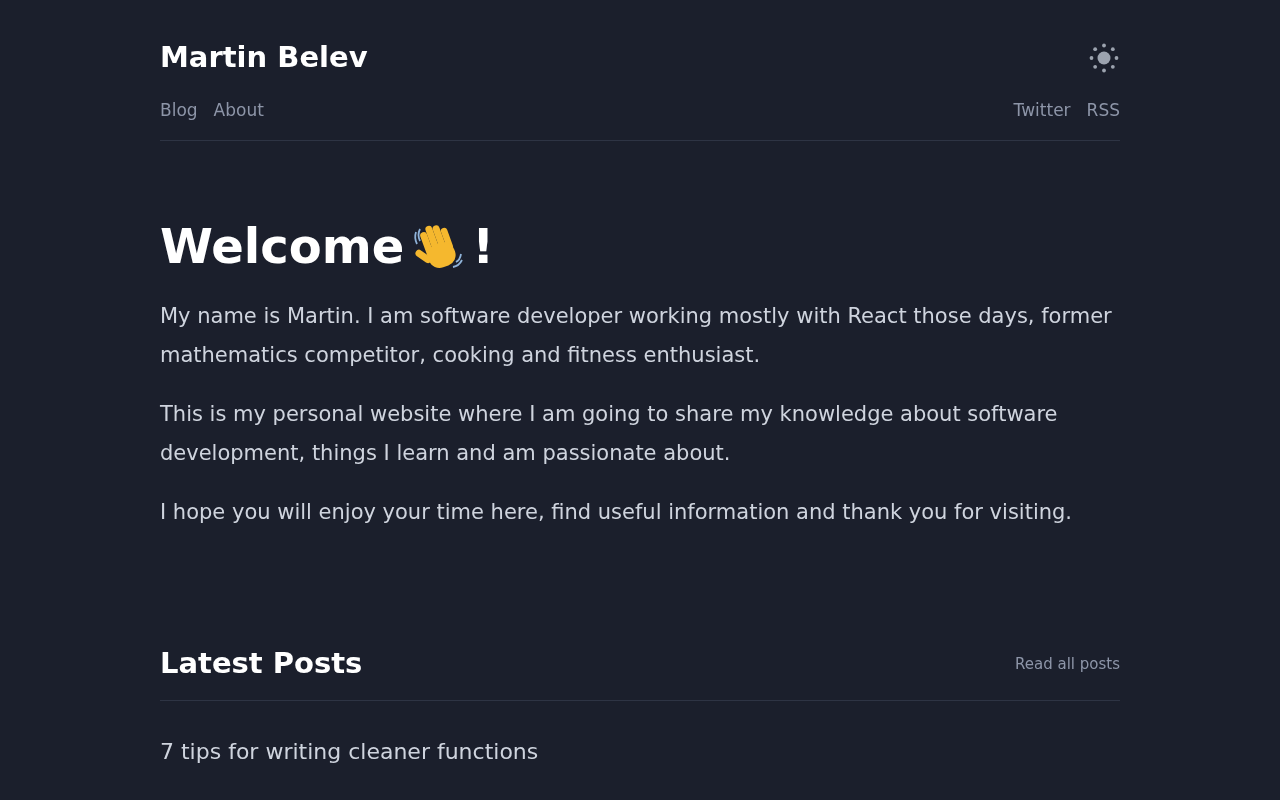  I want to click on exclamation-mark: !, so click(483, 246).